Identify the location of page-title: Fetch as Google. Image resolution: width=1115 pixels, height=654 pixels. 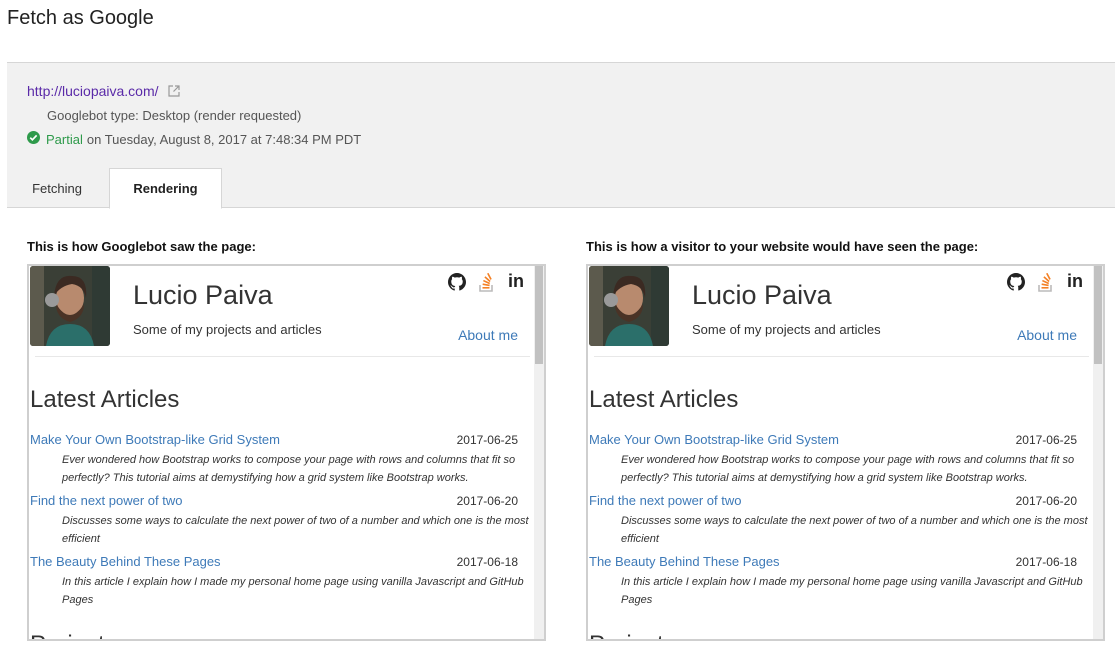
(80, 18).